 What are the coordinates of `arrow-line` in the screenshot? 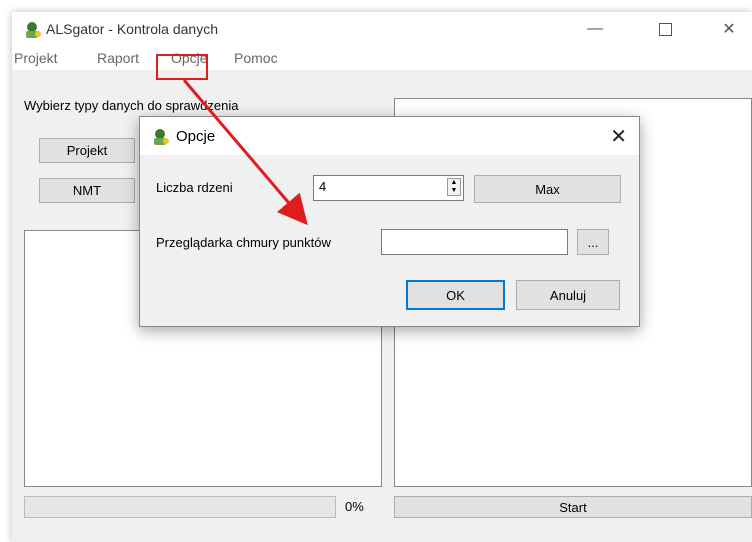 It's located at (245, 152).